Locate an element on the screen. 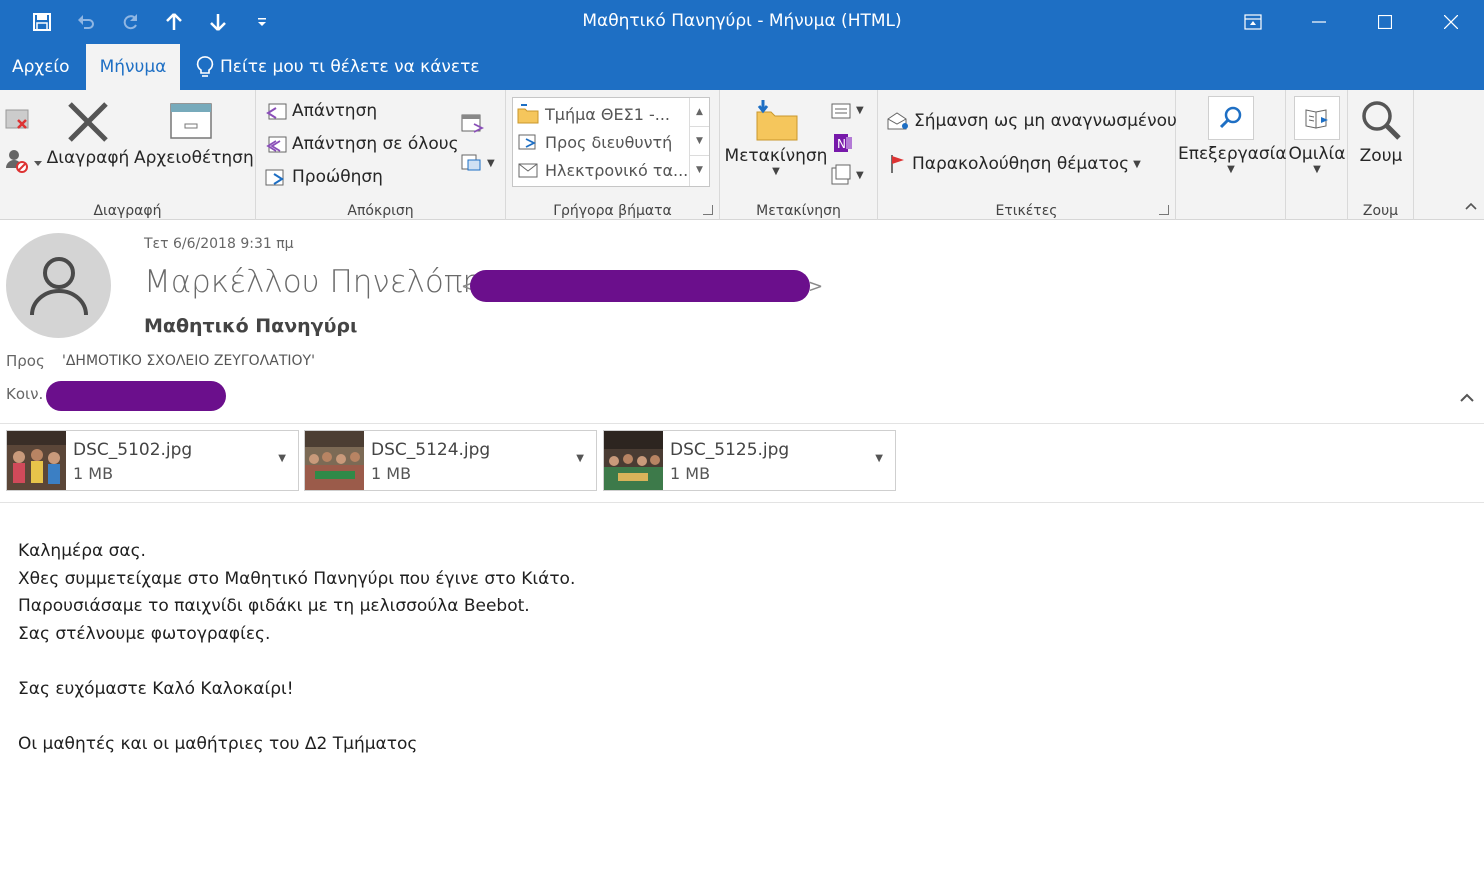 The image size is (1484, 886). sender-name: Μαρκέλλου Πηνελόπη is located at coordinates (313, 282).